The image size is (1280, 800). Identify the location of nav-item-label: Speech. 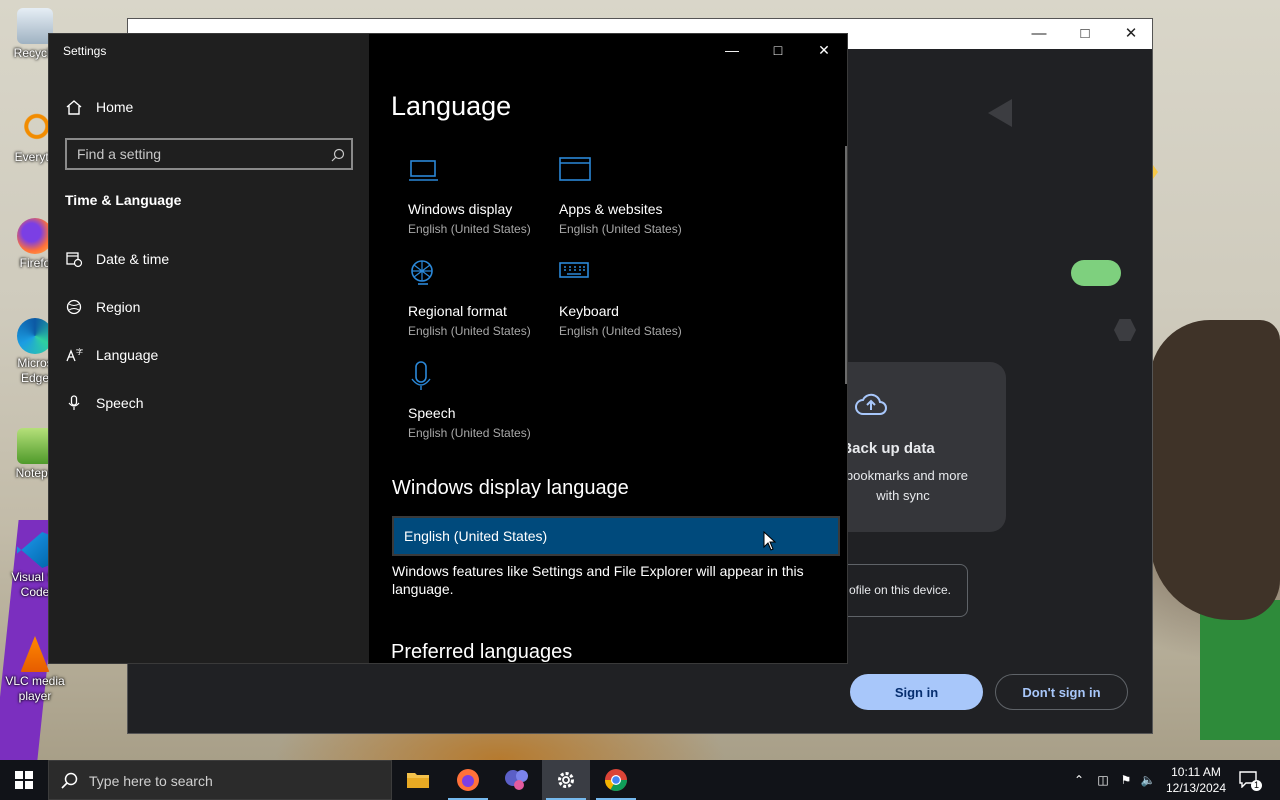
(120, 403).